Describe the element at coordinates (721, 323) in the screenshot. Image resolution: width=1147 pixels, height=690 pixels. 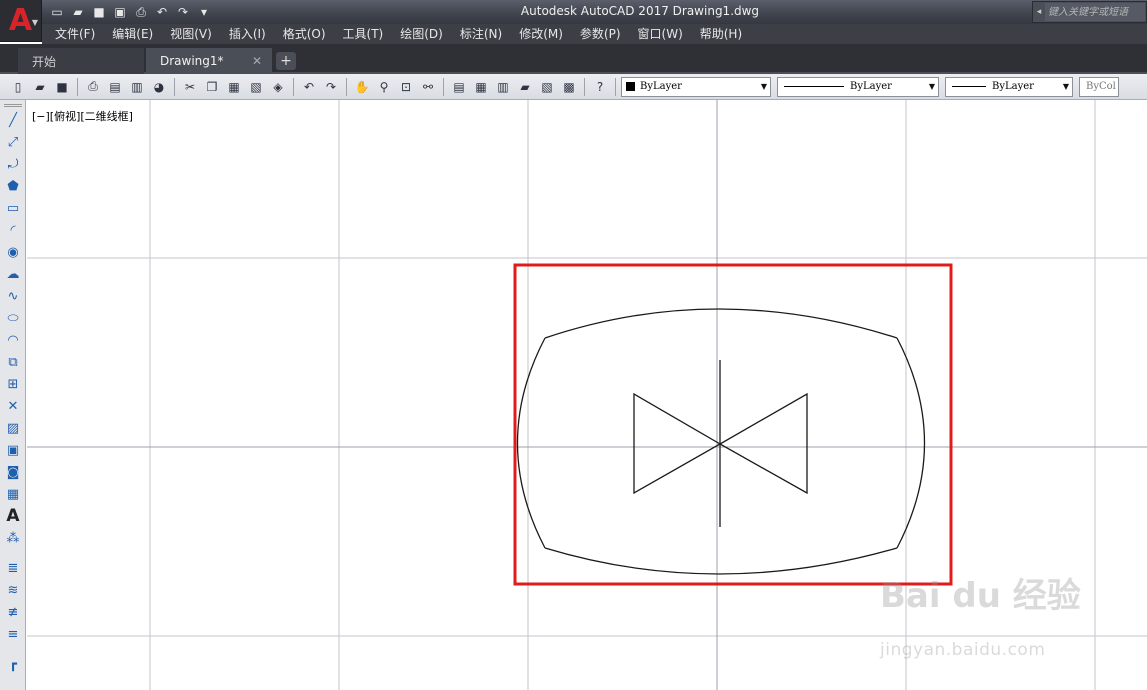
I see `frame-top-arc` at that location.